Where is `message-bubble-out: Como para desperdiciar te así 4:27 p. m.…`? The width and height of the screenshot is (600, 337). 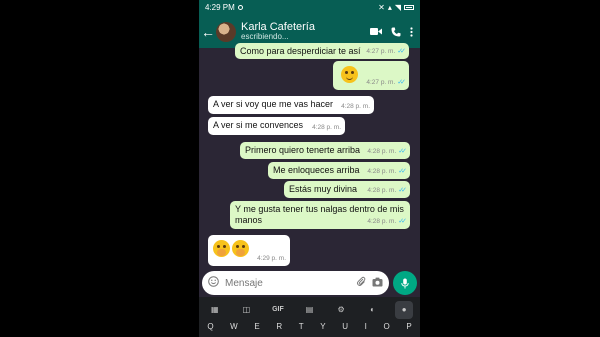 message-bubble-out: Como para desperdiciar te así 4:27 p. m.… is located at coordinates (322, 51).